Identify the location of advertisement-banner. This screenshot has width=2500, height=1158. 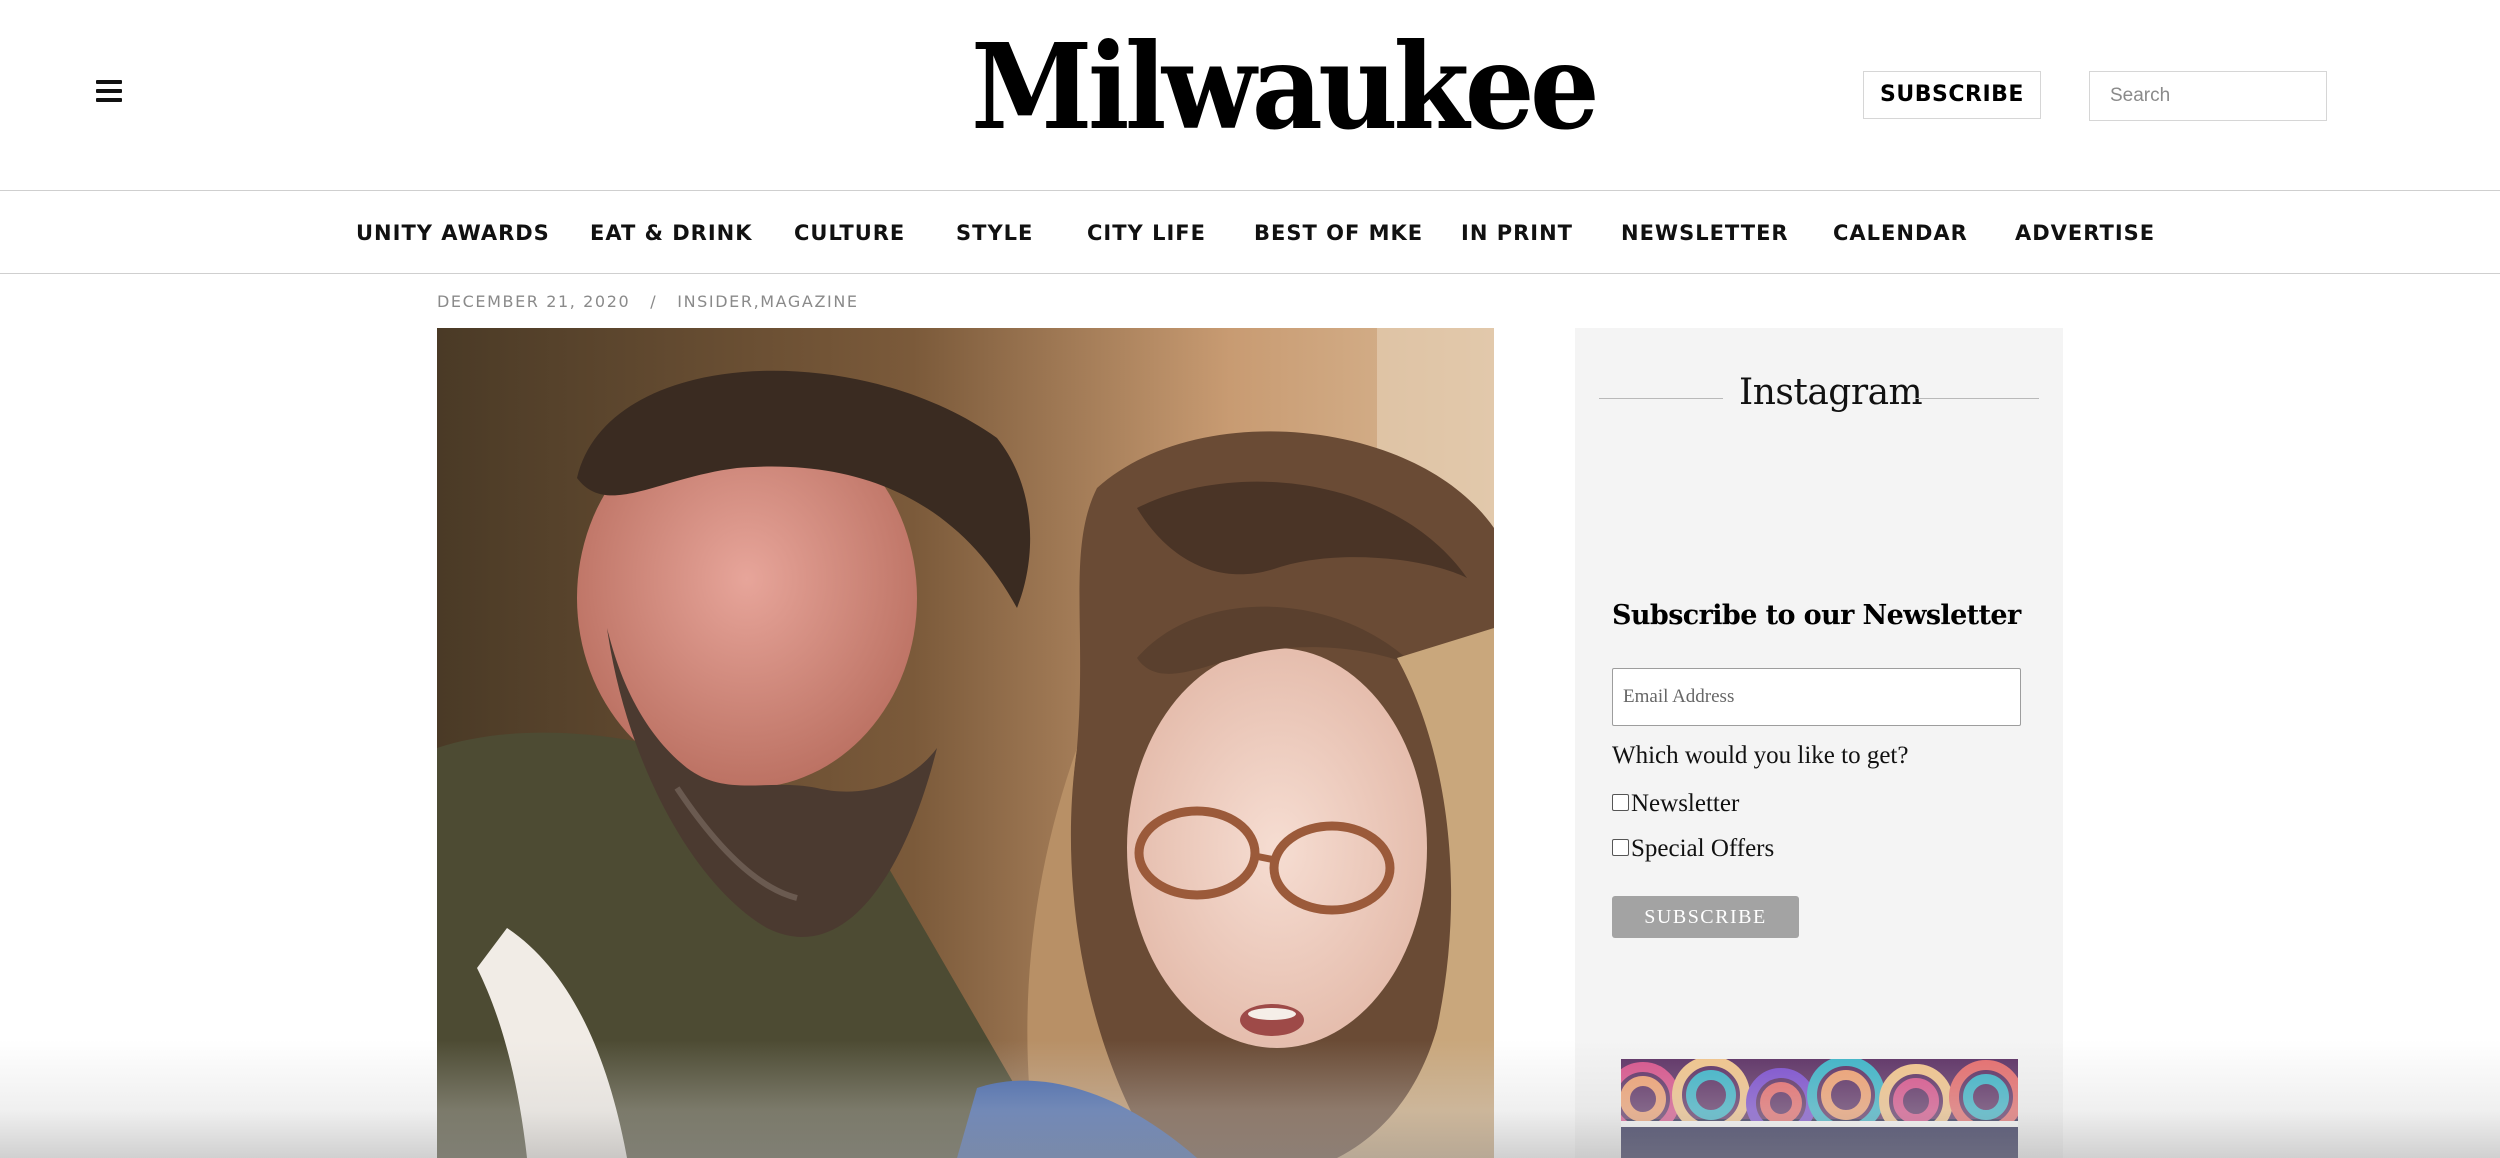
(1819, 1108).